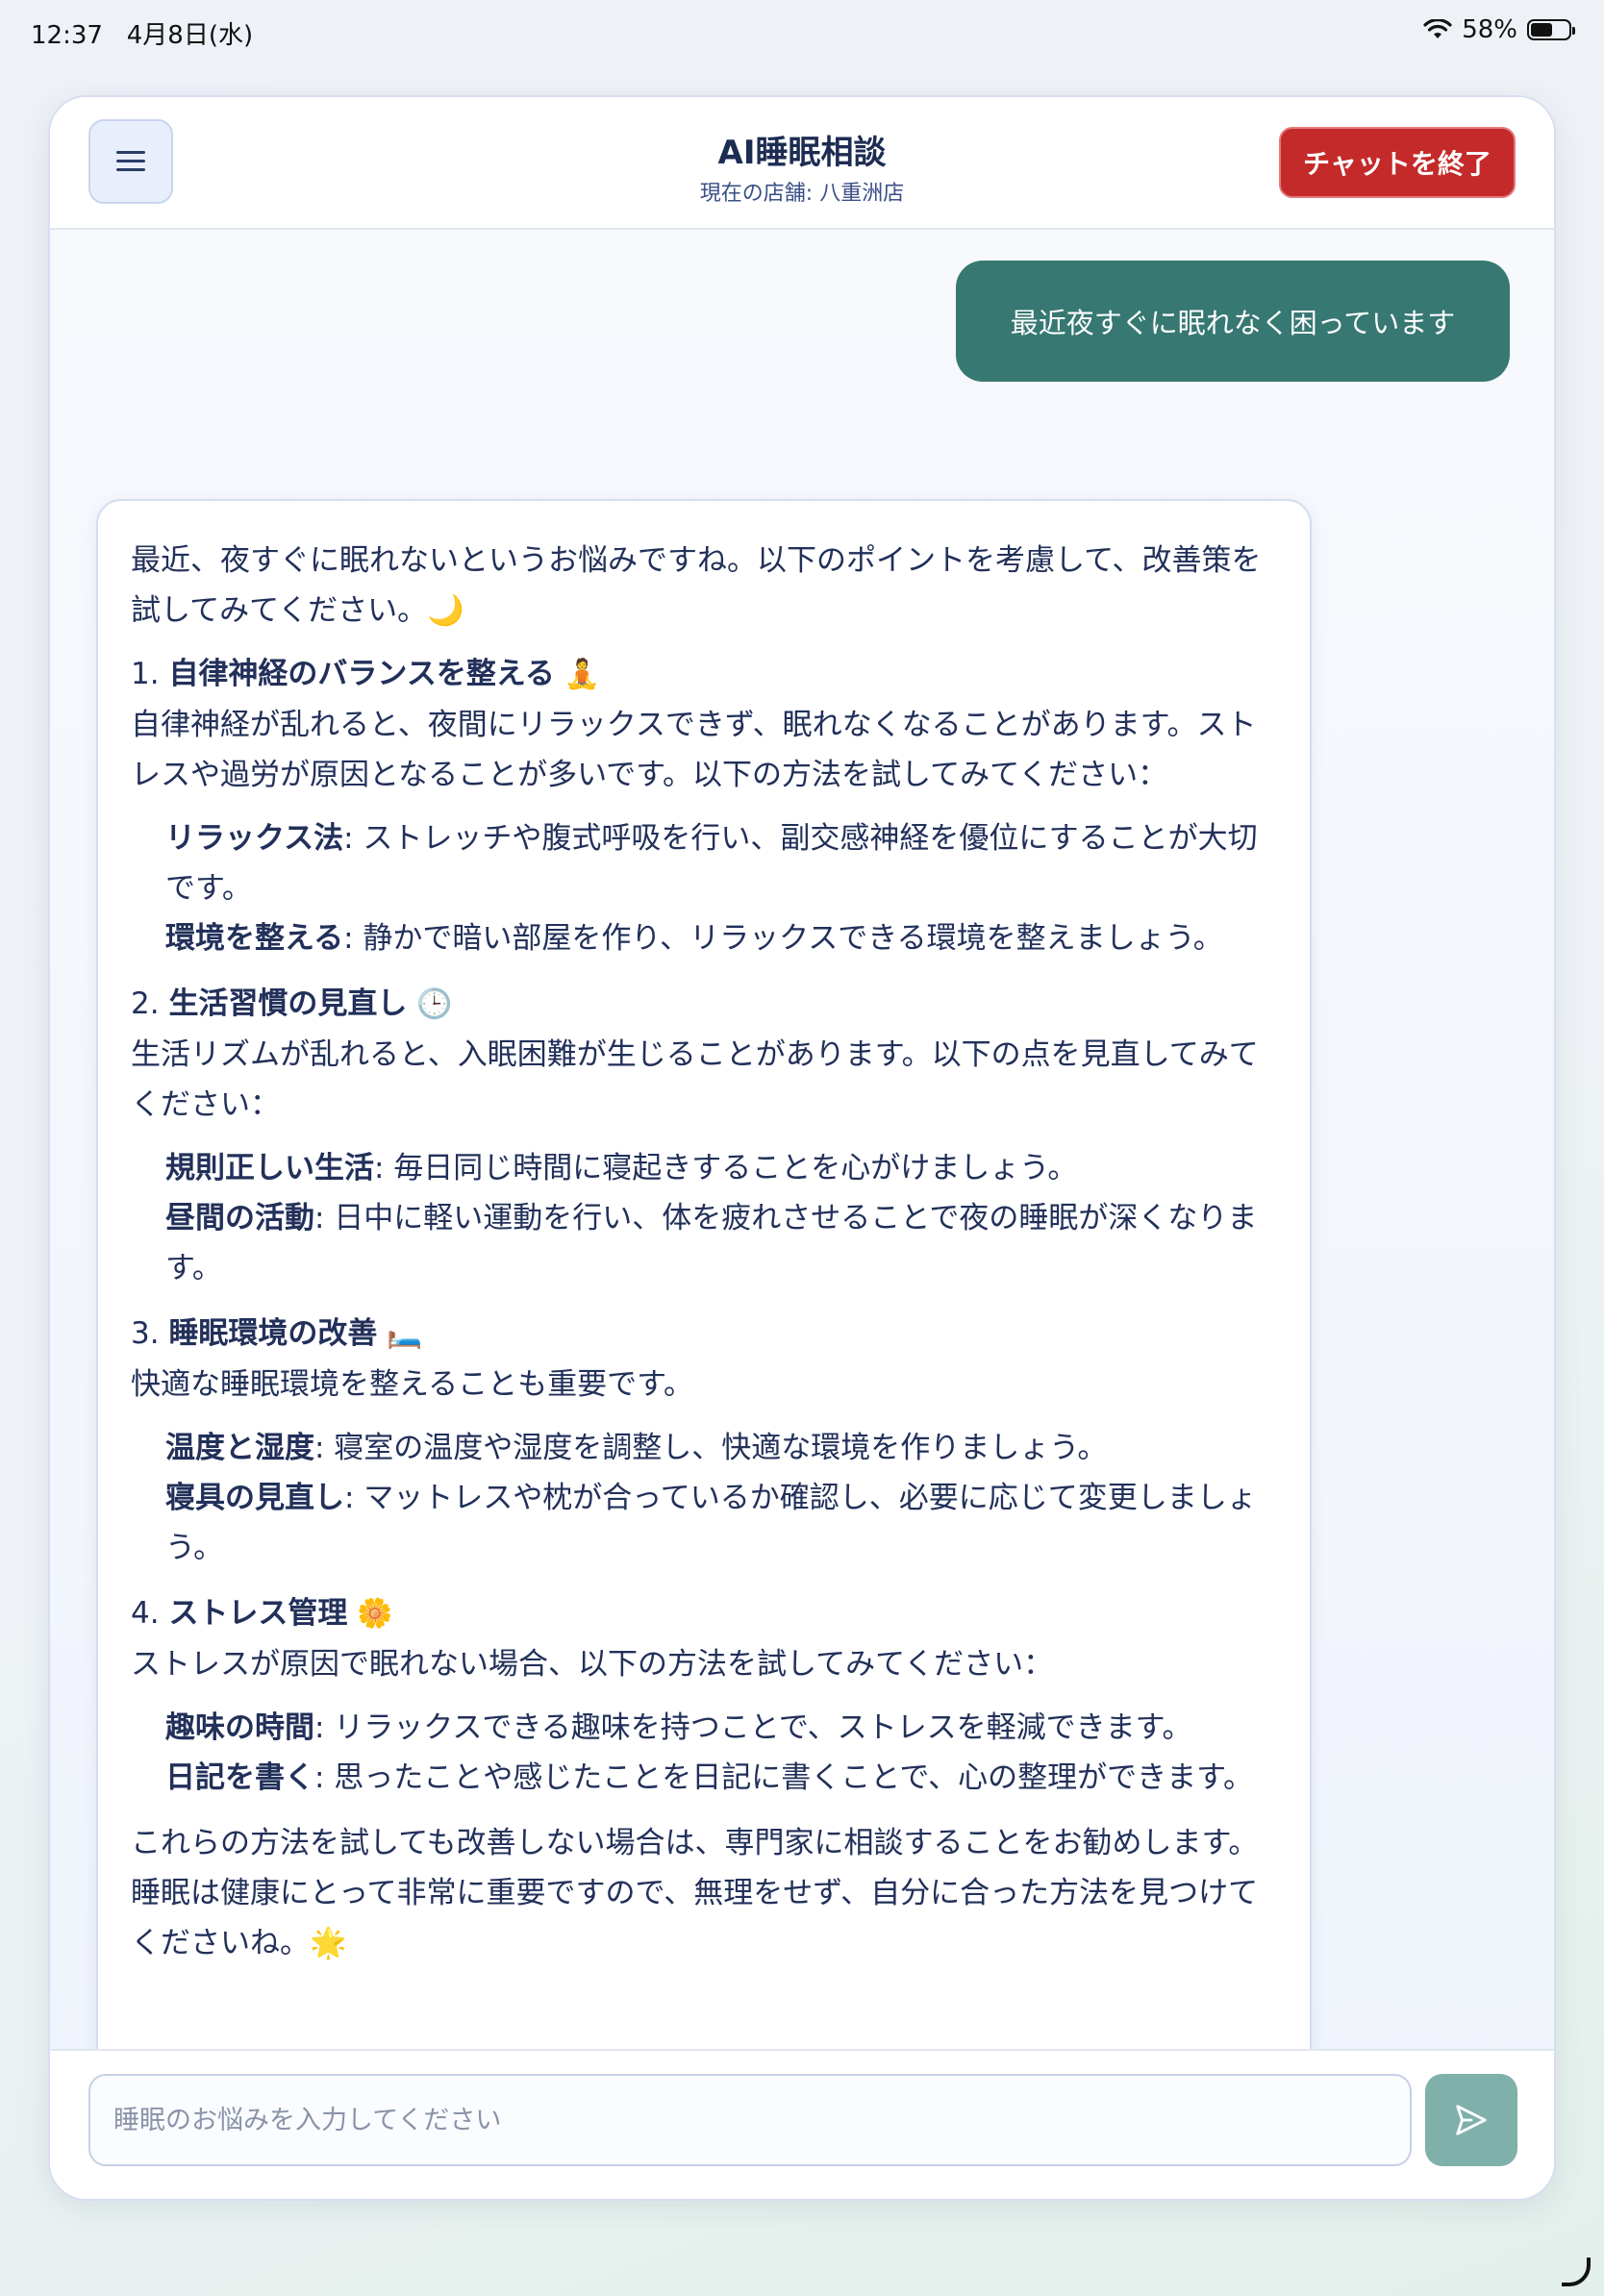 This screenshot has width=1604, height=2296. I want to click on battery-icon, so click(1551, 29).